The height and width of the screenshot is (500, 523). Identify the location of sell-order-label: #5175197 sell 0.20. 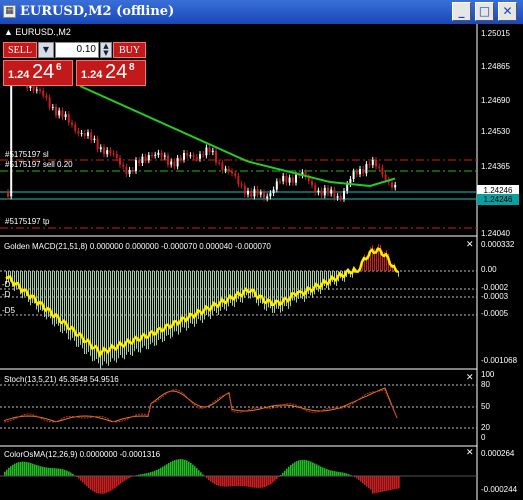
(39, 164).